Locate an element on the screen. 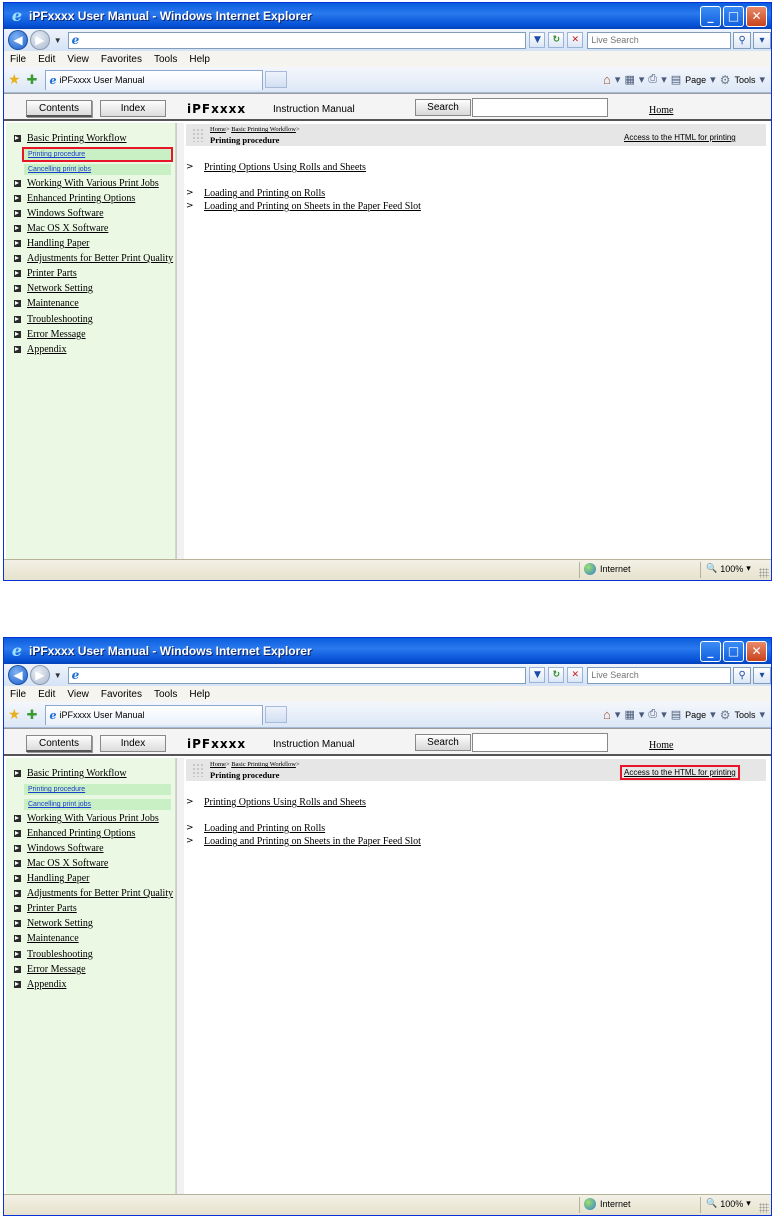 This screenshot has height=1217, width=775. close-button: ✕ is located at coordinates (756, 16).